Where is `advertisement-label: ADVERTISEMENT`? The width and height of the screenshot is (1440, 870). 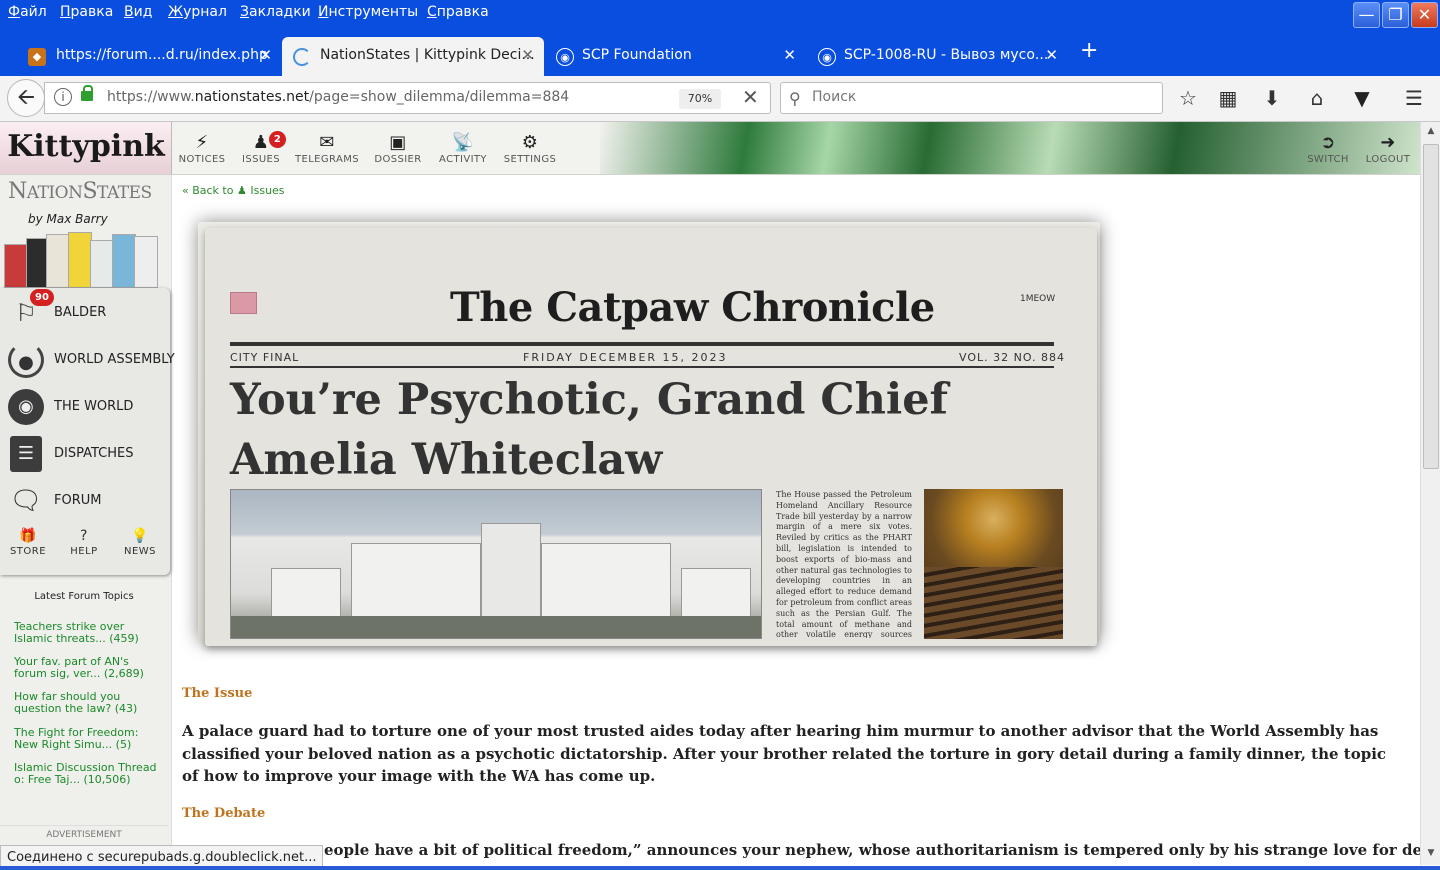
advertisement-label: ADVERTISEMENT is located at coordinates (84, 832).